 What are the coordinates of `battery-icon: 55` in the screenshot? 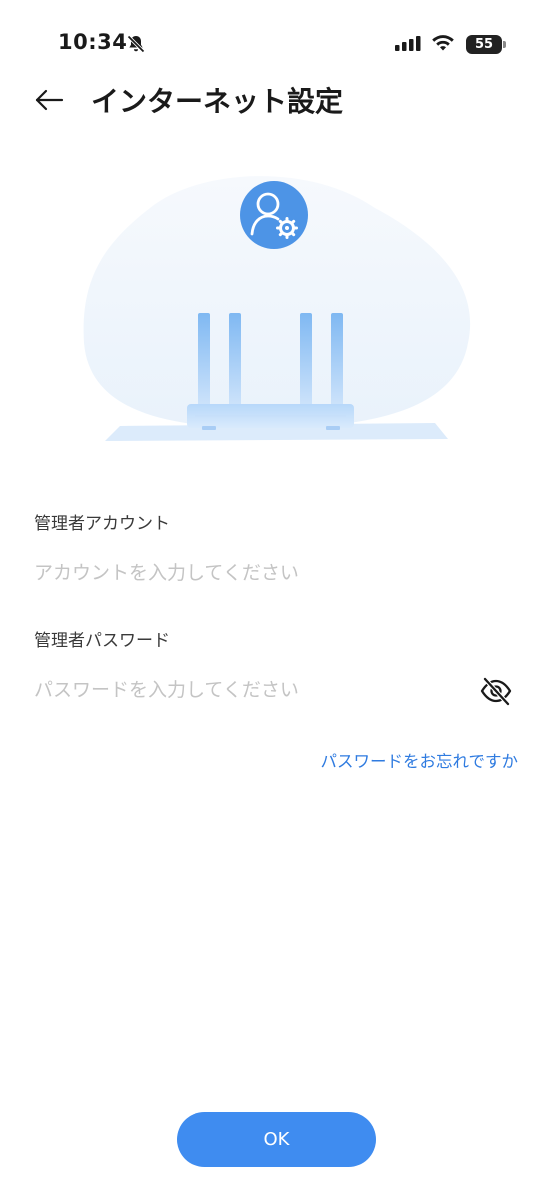 It's located at (484, 44).